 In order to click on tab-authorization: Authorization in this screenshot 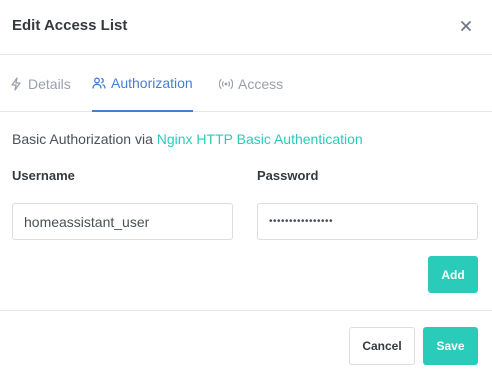, I will do `click(142, 83)`.